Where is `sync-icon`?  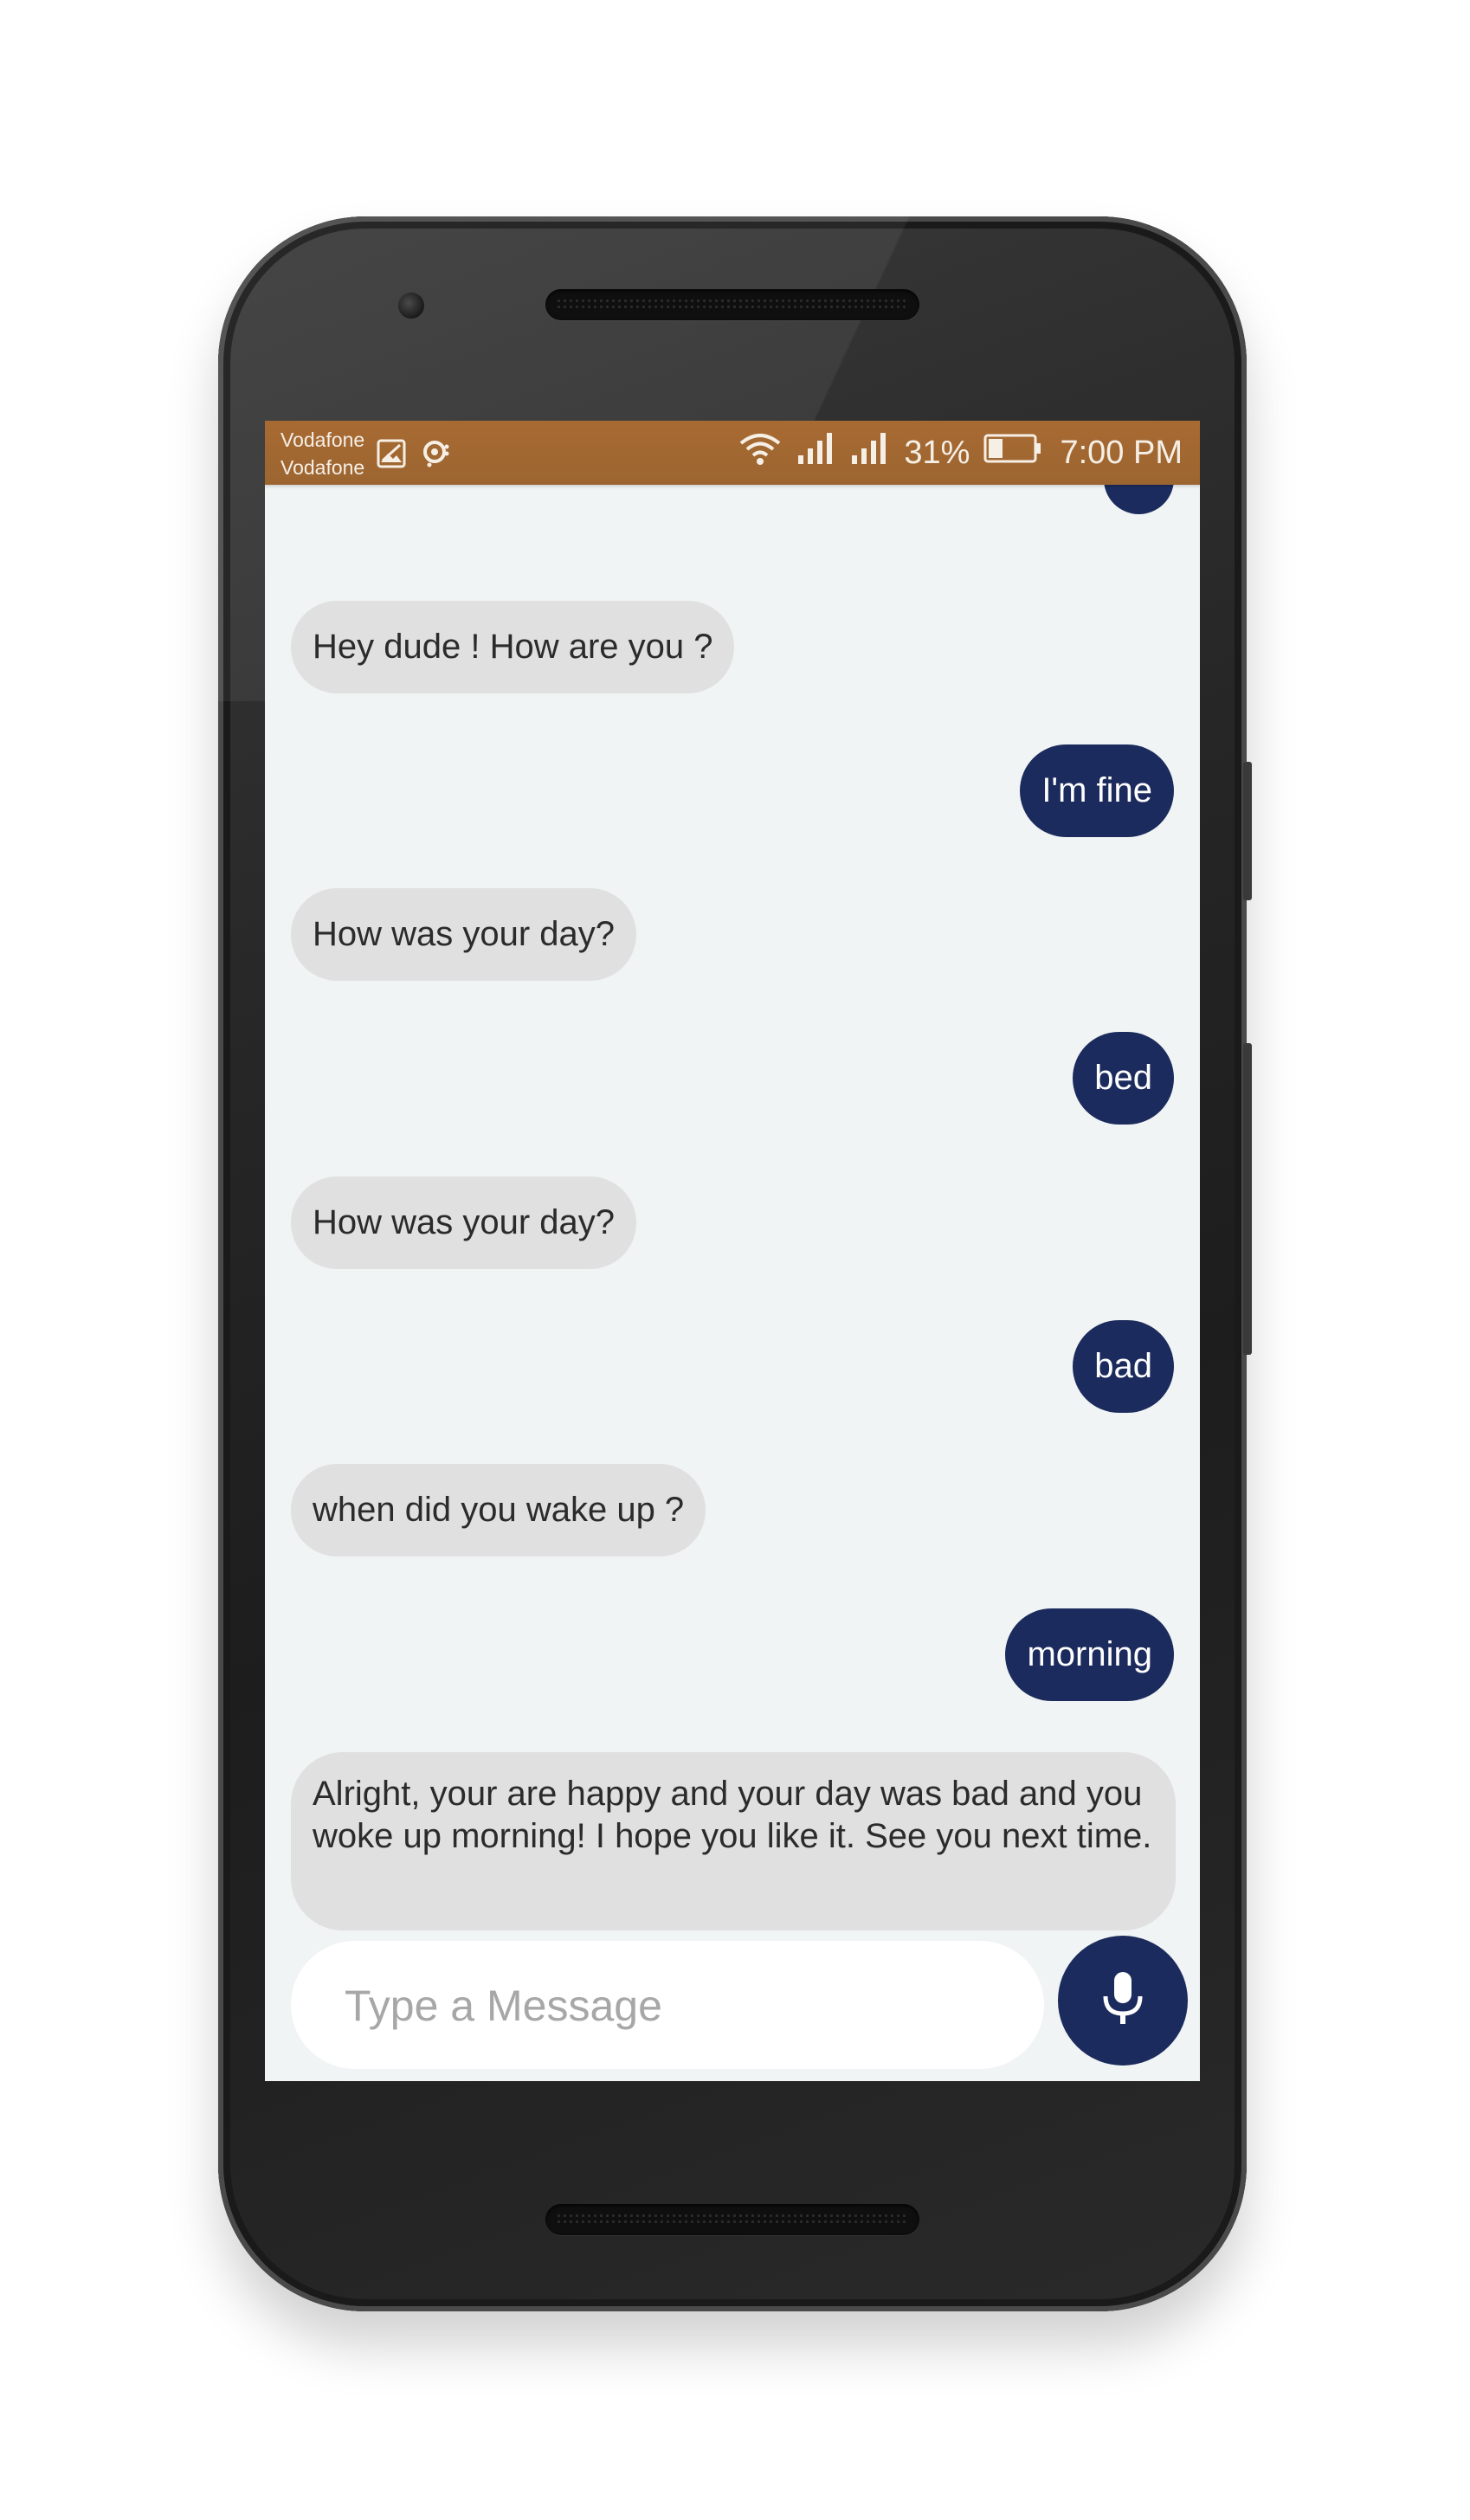 sync-icon is located at coordinates (438, 456).